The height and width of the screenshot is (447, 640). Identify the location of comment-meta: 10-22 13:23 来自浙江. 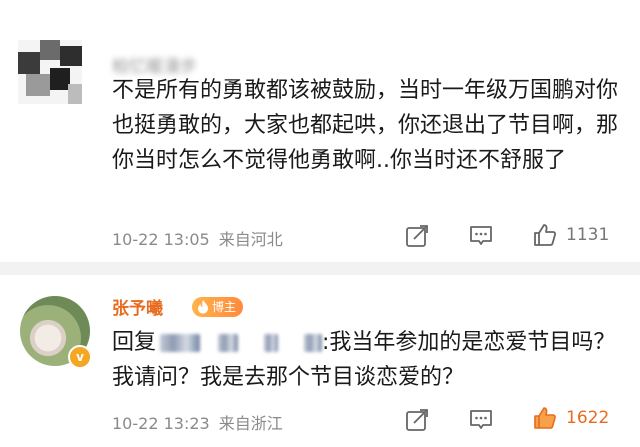
(197, 422).